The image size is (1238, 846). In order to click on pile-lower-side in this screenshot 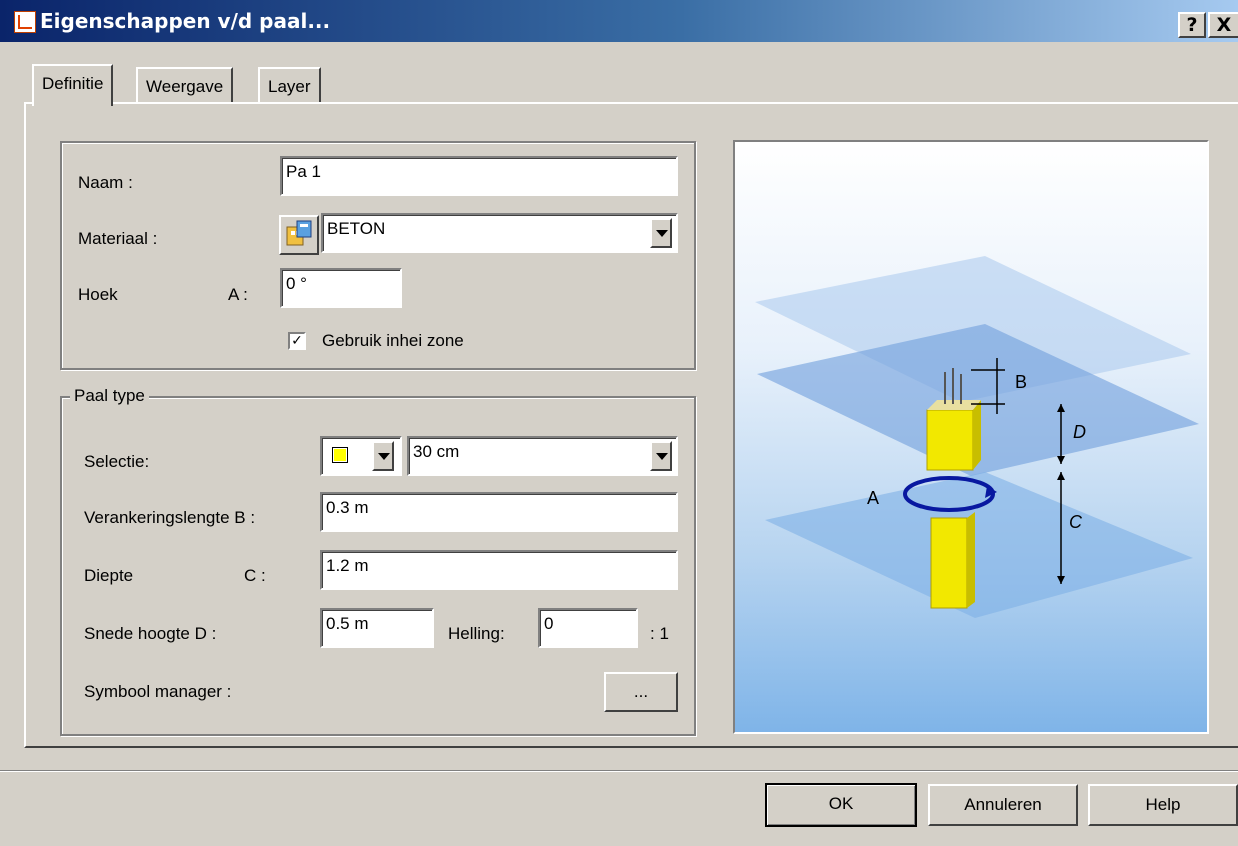, I will do `click(971, 560)`.